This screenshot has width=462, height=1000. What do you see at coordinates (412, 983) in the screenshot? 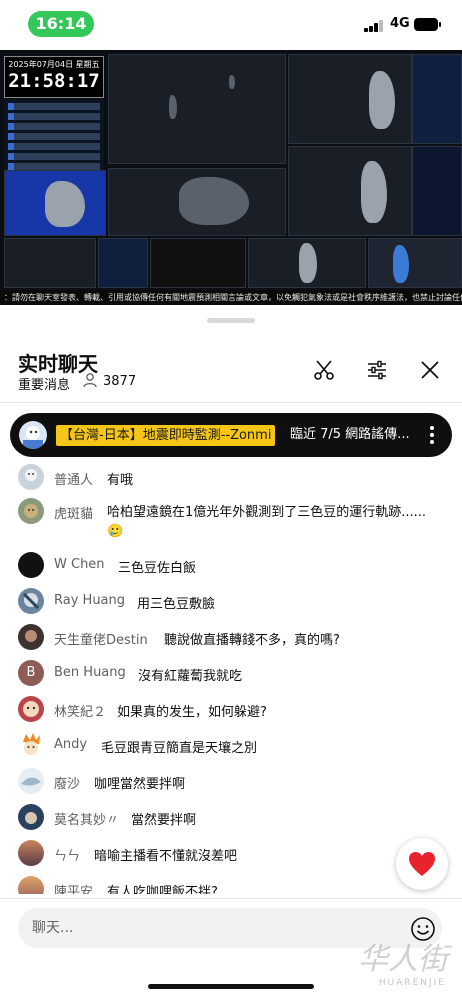
I see `watermark-subtext: HUARENJIE` at bounding box center [412, 983].